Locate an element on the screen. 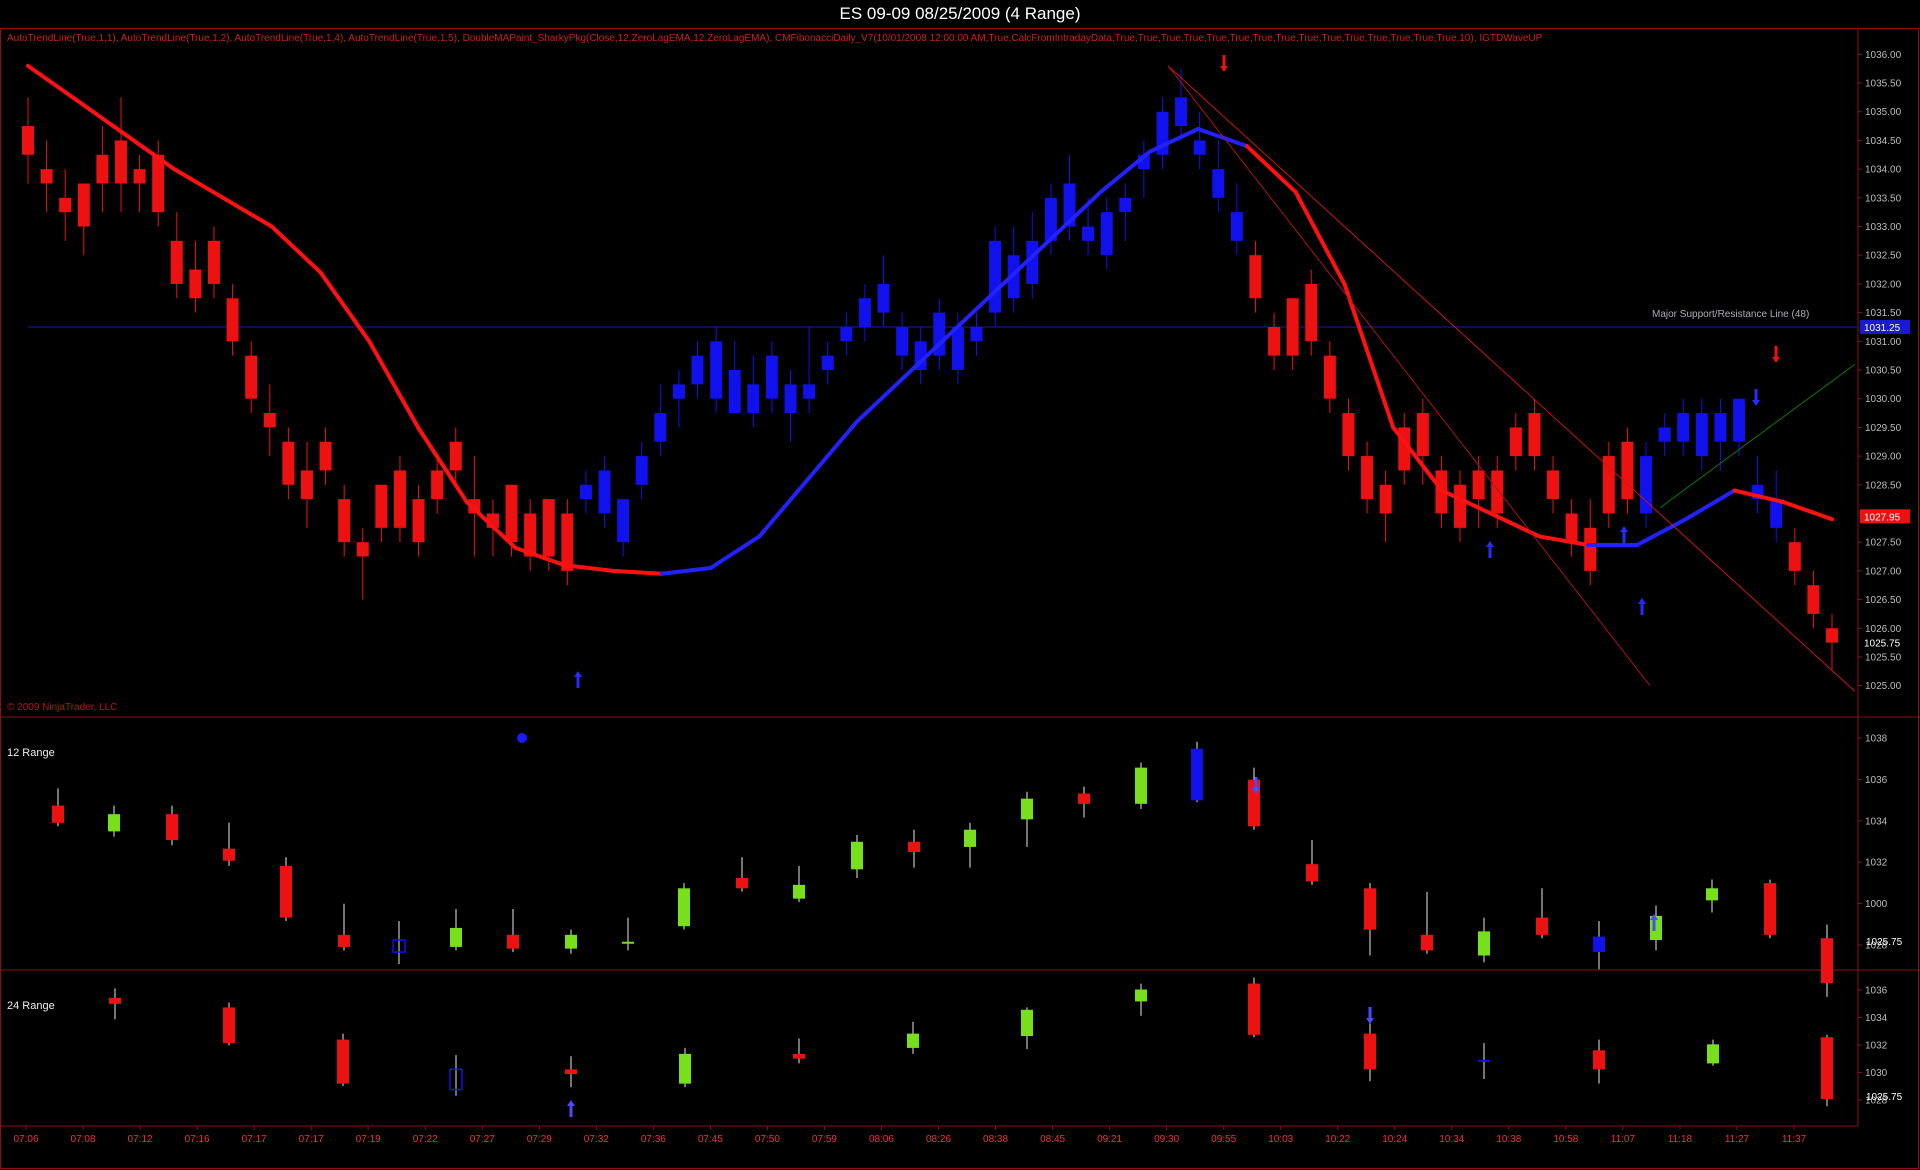  x-tick-label: 07:16 is located at coordinates (197, 1139).